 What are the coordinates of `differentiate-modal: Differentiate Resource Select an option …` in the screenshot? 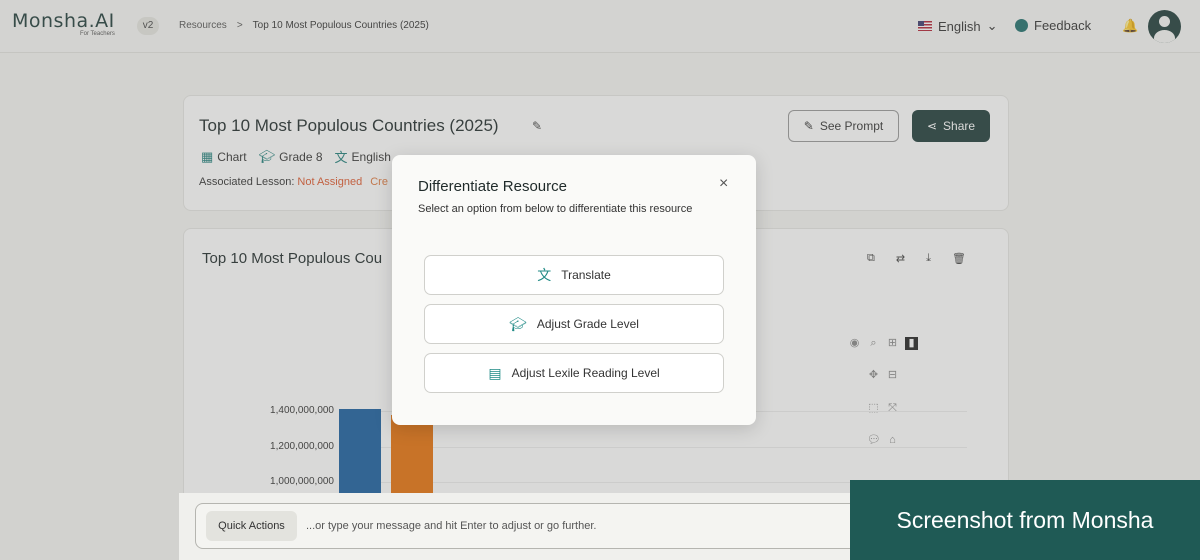 It's located at (574, 290).